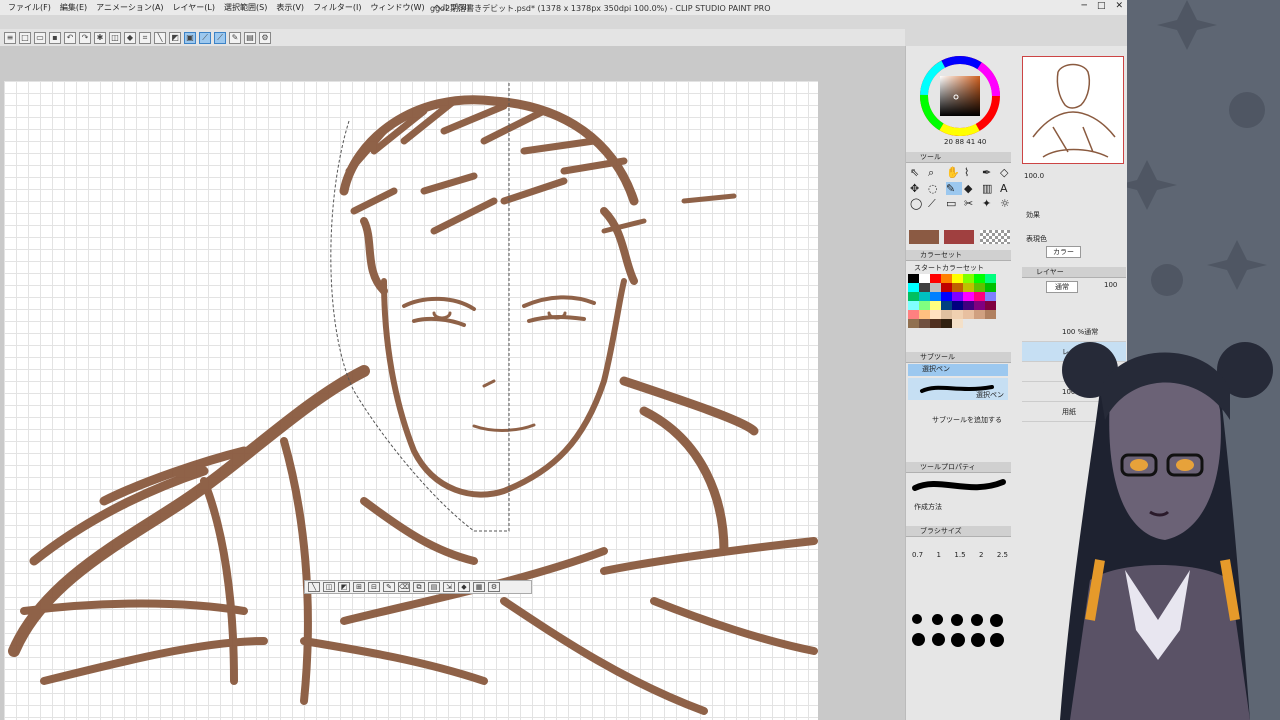  What do you see at coordinates (990, 204) in the screenshot?
I see `decoration-tool-icon: ✦` at bounding box center [990, 204].